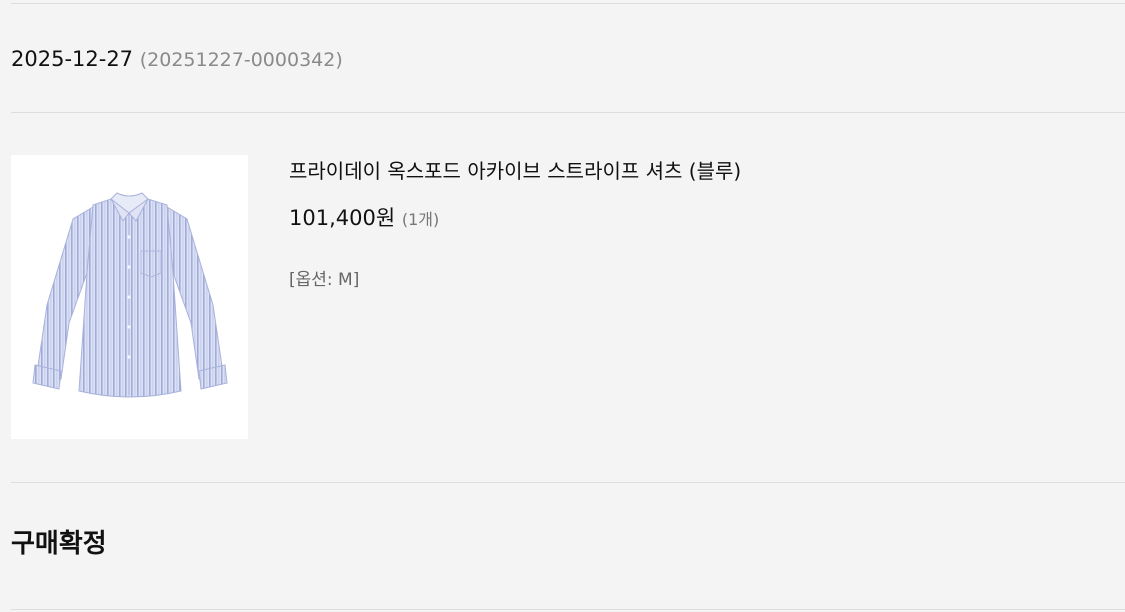 The image size is (1125, 612). Describe the element at coordinates (420, 219) in the screenshot. I see `product-quantity: (1개)` at that location.